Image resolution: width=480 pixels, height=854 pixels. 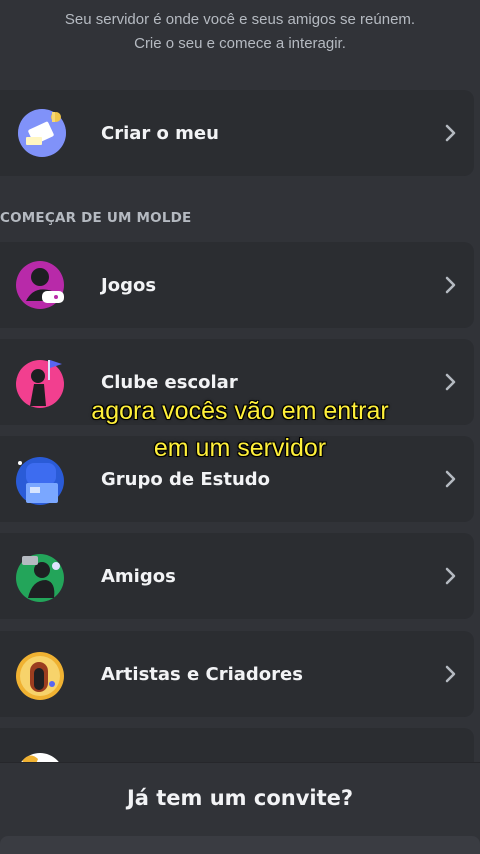 What do you see at coordinates (96, 218) in the screenshot?
I see `template-section-title: COMEÇAR DE UM MOLDE` at bounding box center [96, 218].